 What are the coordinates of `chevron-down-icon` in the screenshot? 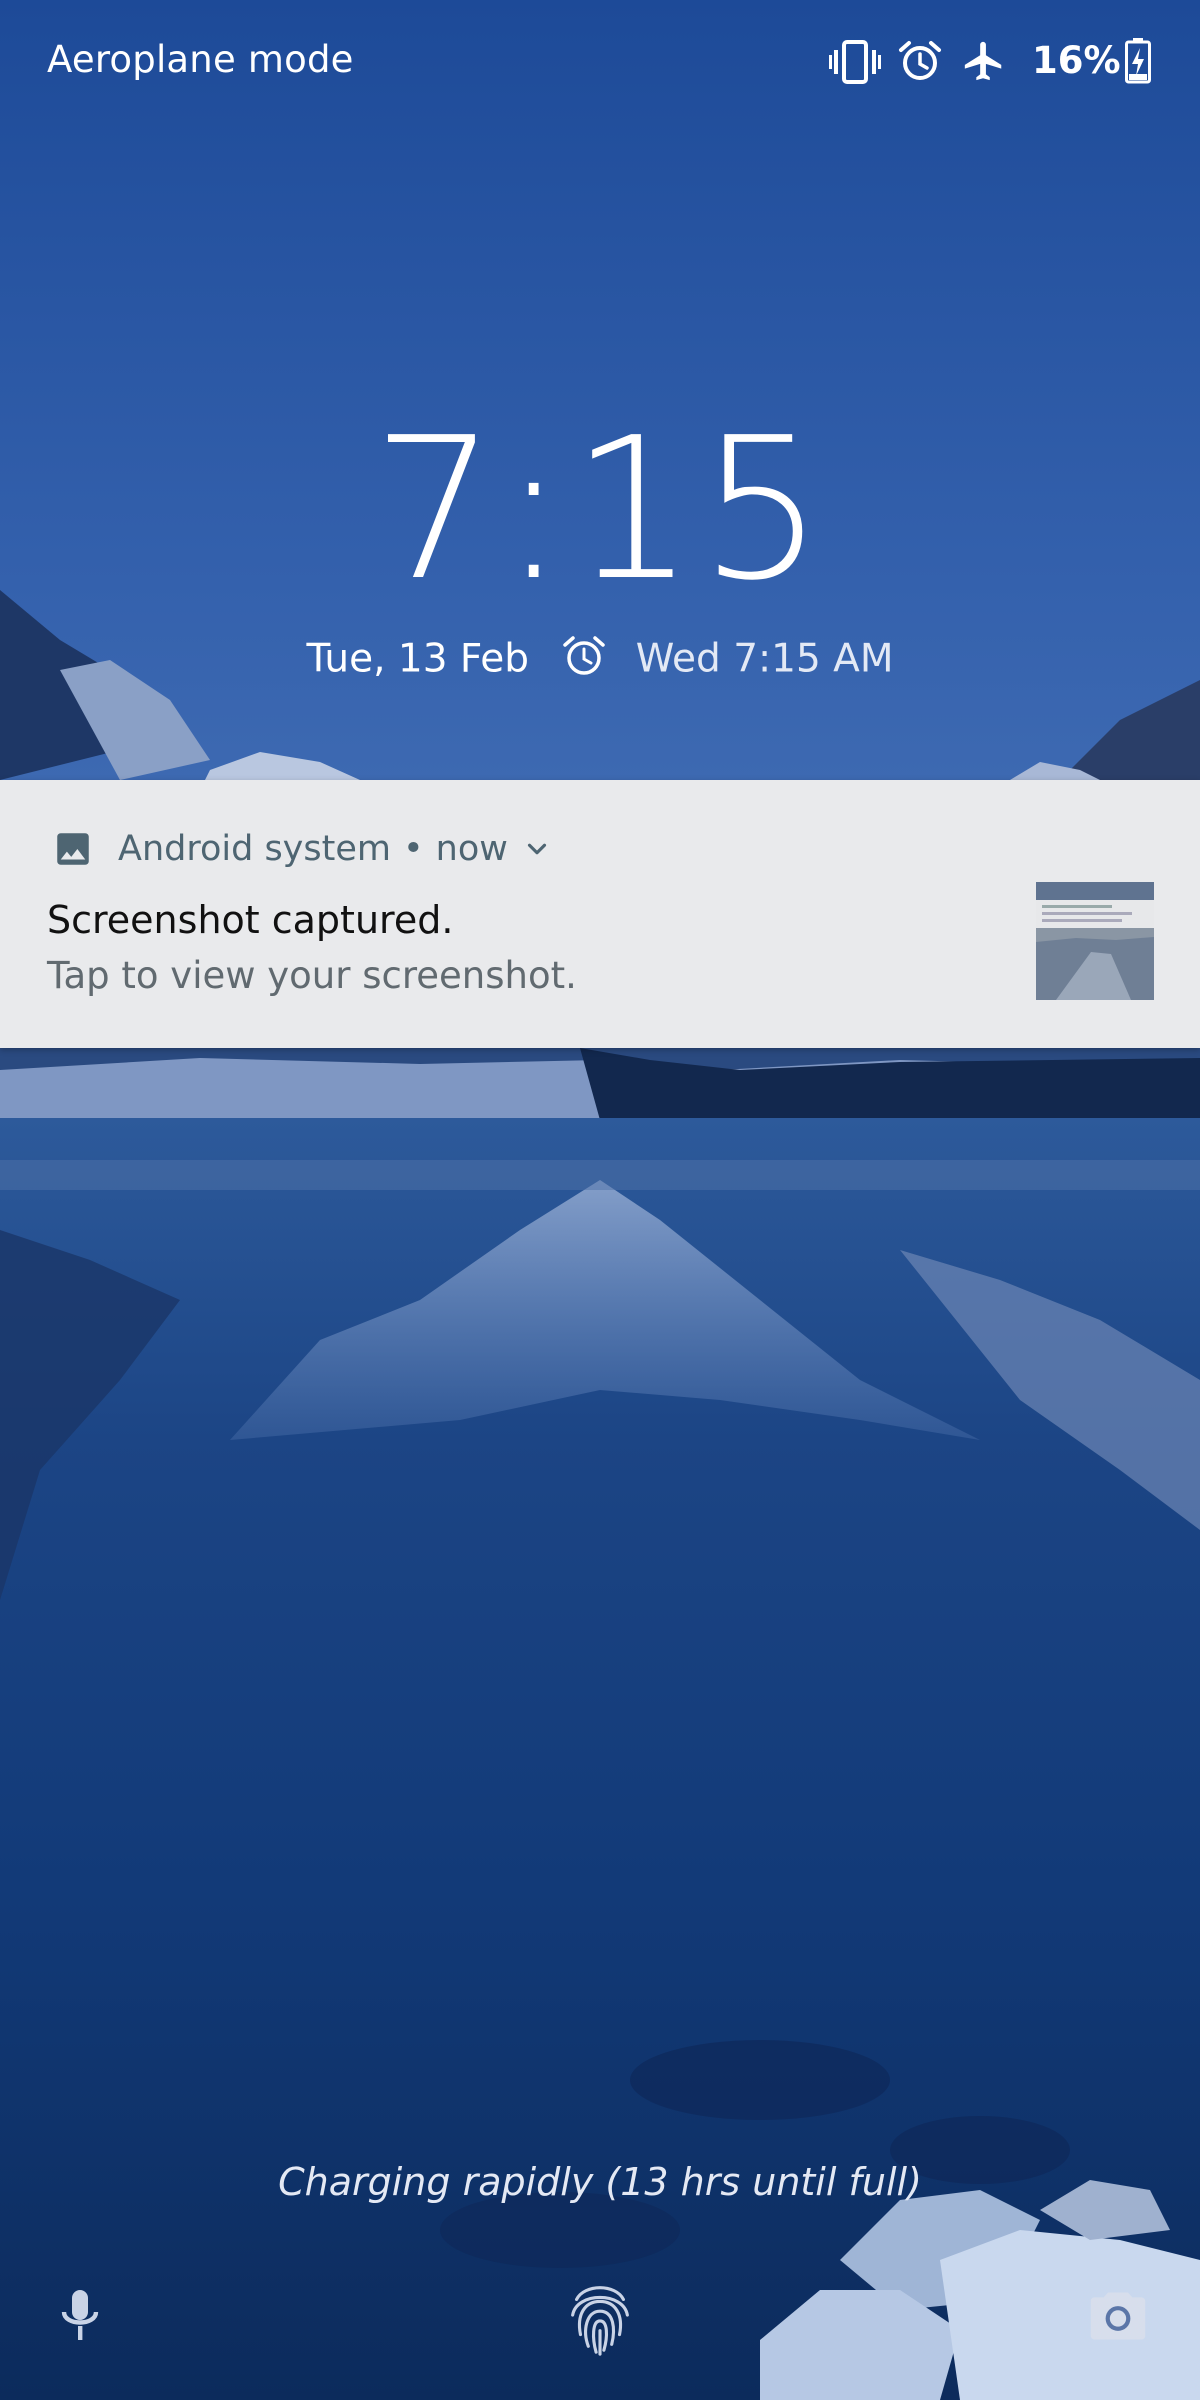 It's located at (537, 849).